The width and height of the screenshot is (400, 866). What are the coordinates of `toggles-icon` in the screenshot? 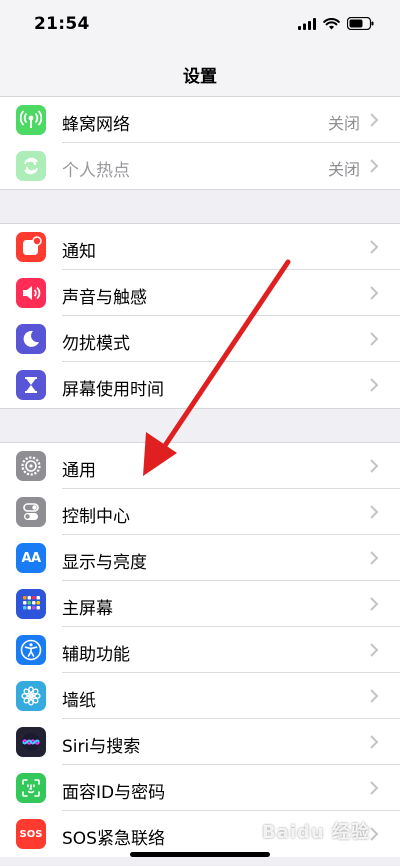 It's located at (31, 512).